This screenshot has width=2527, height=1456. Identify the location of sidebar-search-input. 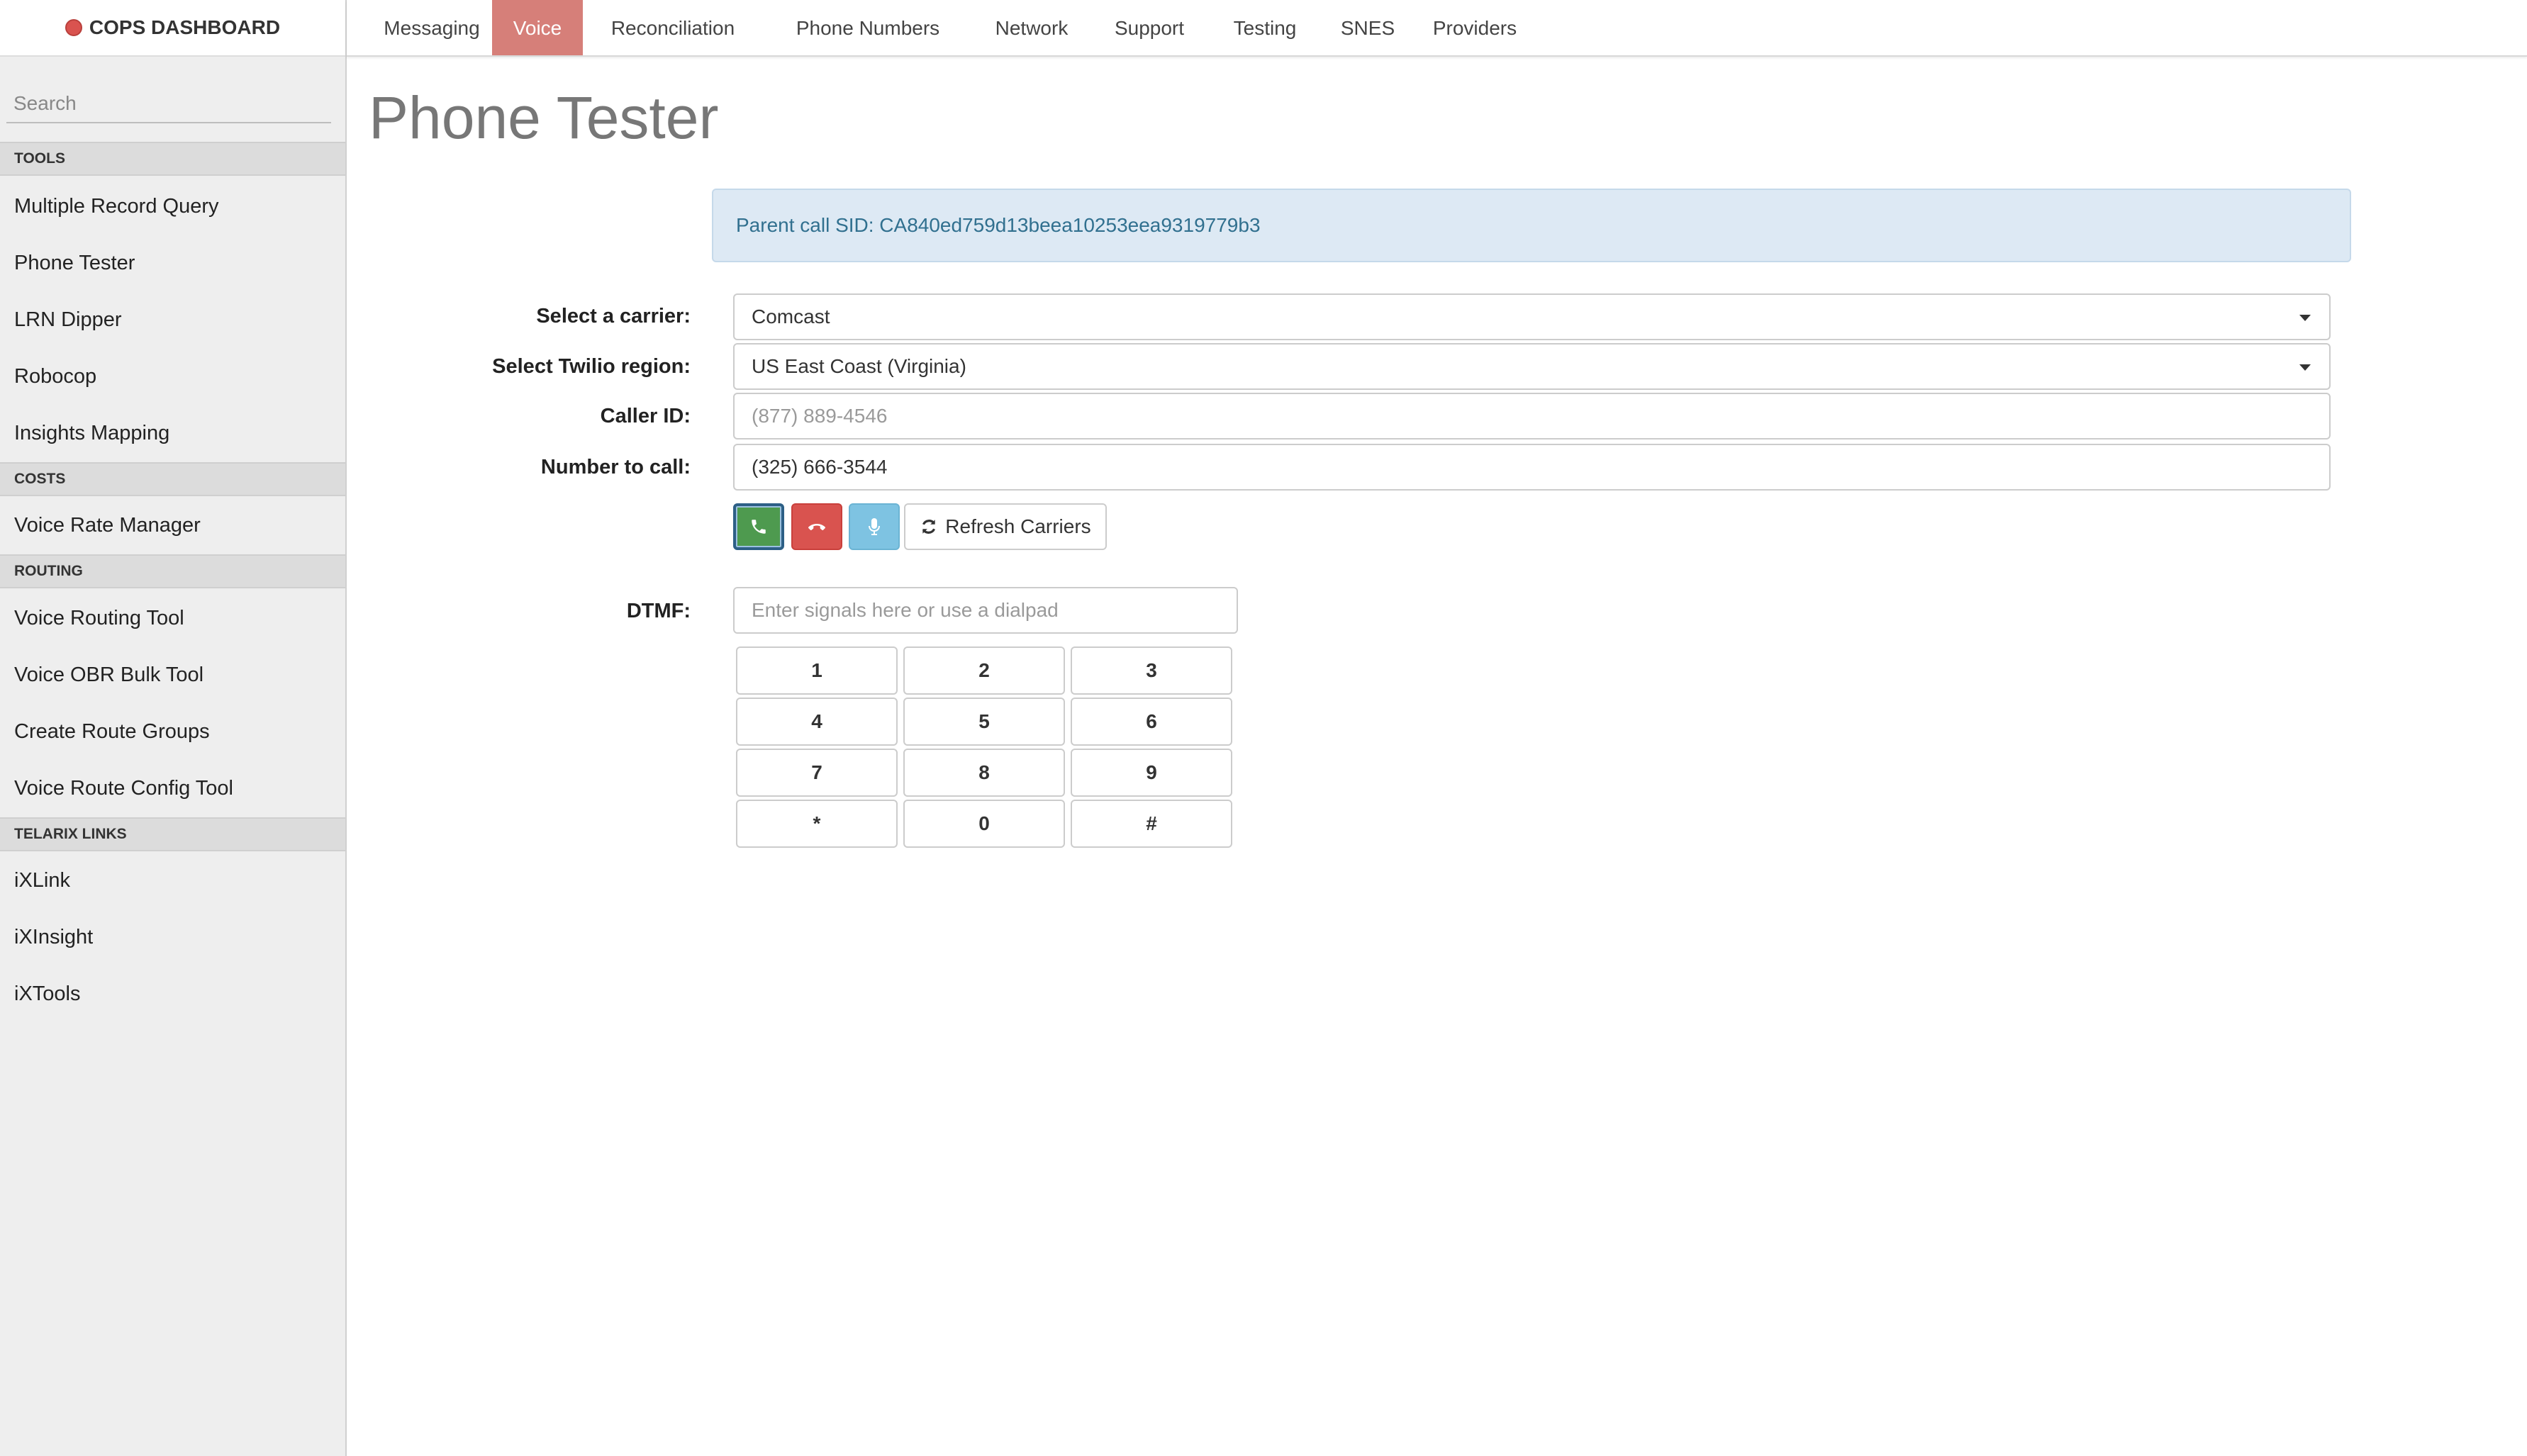
(168, 104).